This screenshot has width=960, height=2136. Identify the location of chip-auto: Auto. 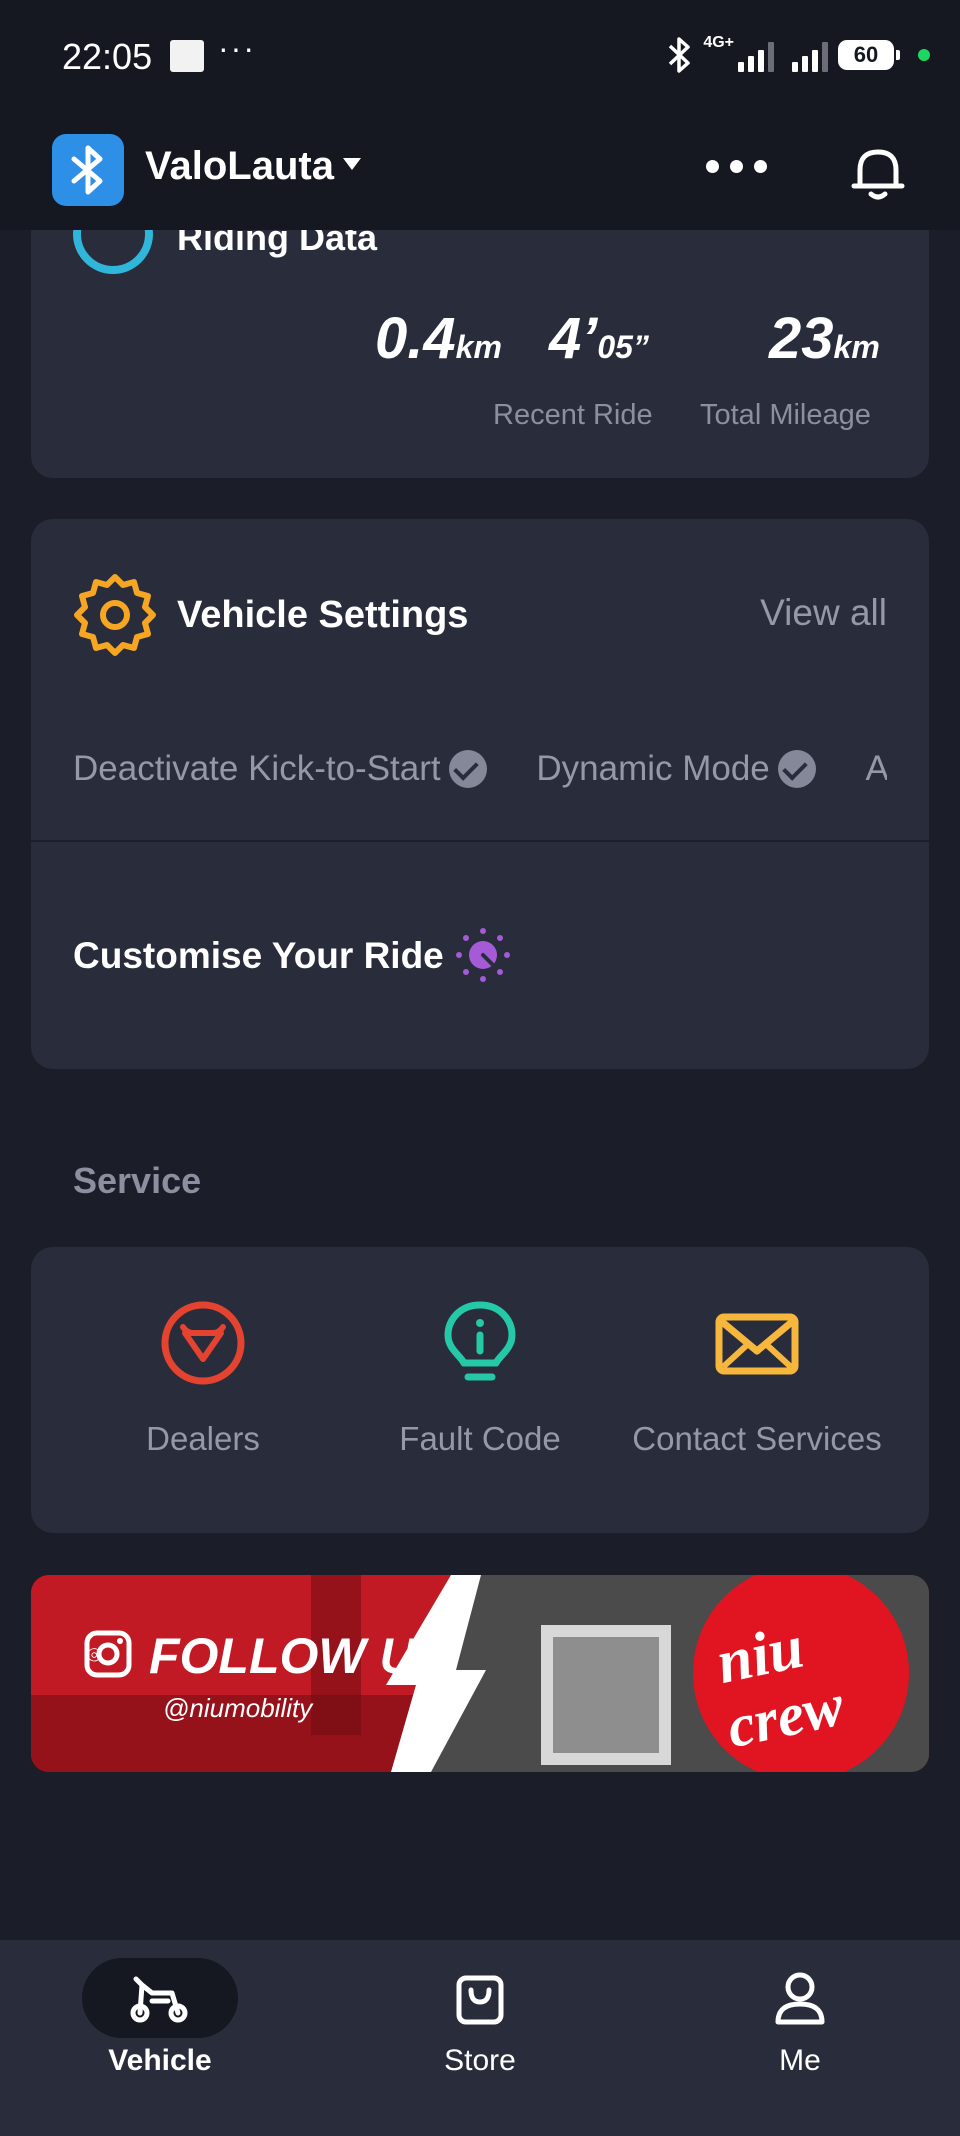
(876, 769).